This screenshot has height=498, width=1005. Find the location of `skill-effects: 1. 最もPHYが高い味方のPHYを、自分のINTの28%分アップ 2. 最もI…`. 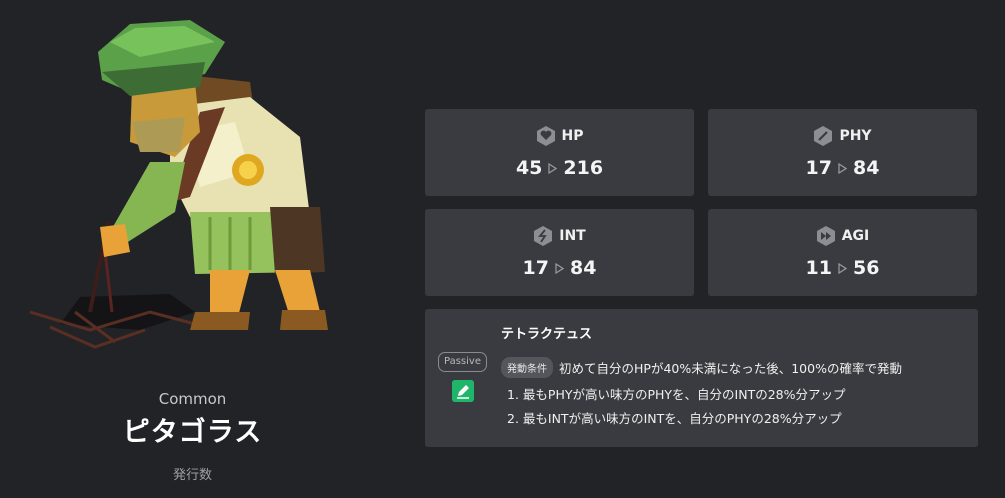

skill-effects: 1. 最もPHYが高い味方のPHYを、自分のINTの28%分アップ 2. 最もI… is located at coordinates (676, 410).